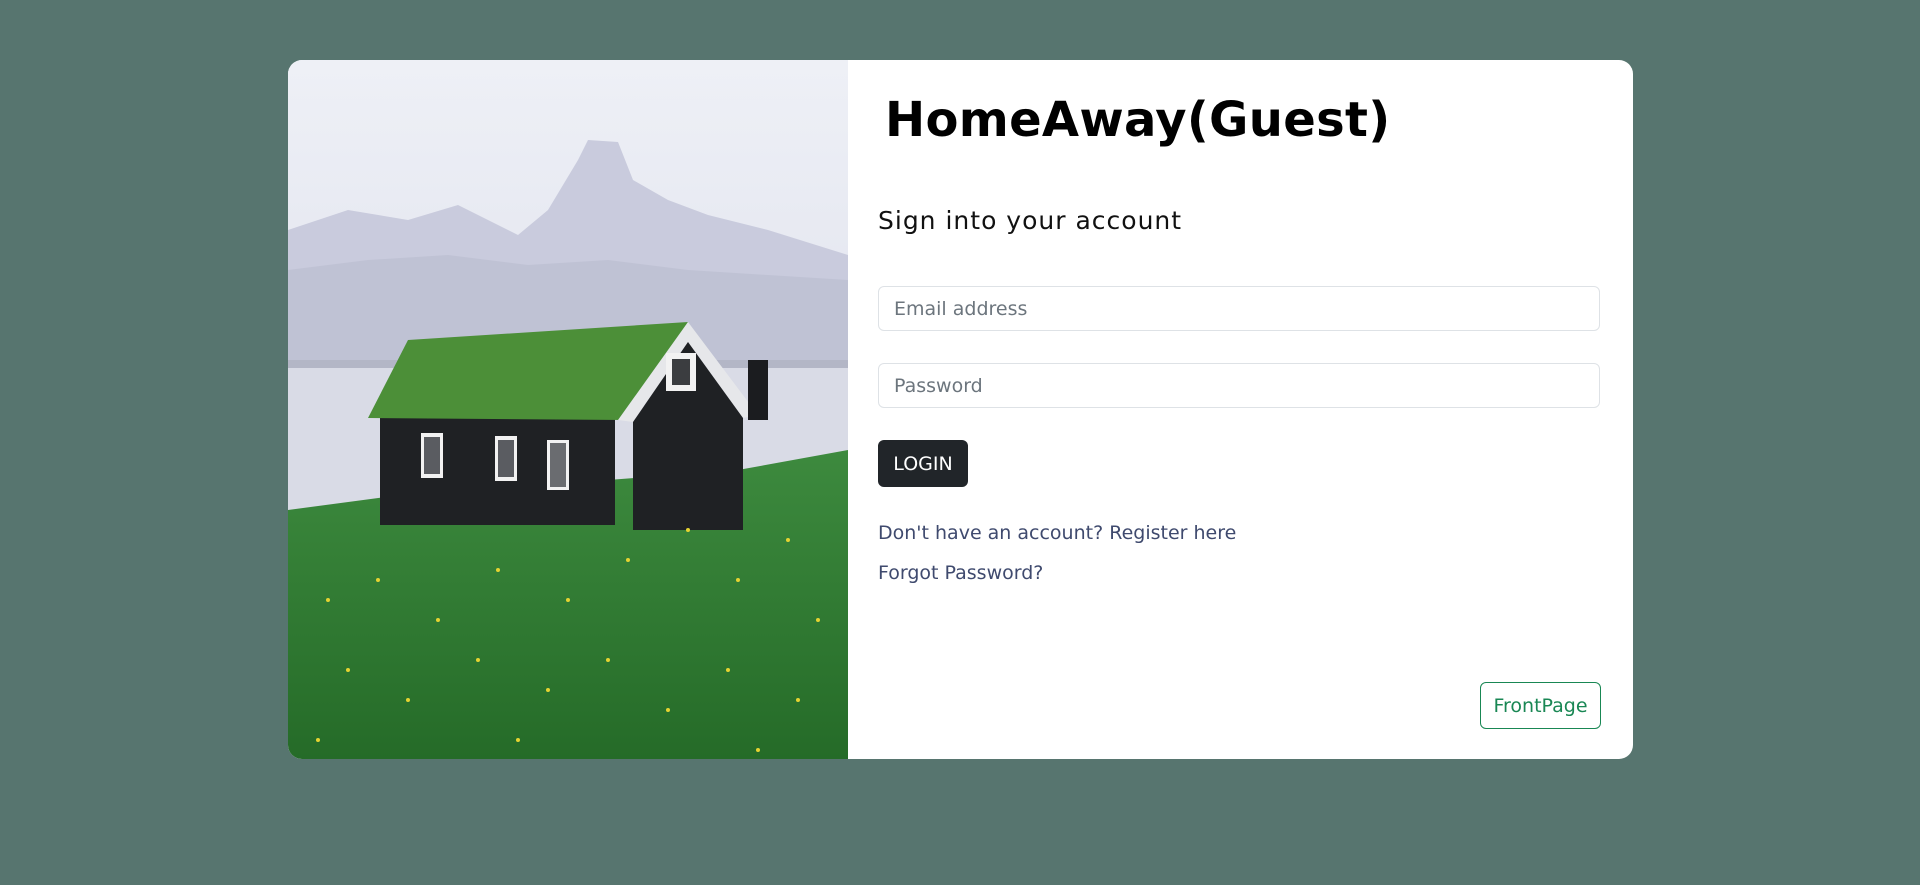 This screenshot has height=885, width=1920. Describe the element at coordinates (960, 573) in the screenshot. I see `forgot-password-link: Forgot Password?` at that location.